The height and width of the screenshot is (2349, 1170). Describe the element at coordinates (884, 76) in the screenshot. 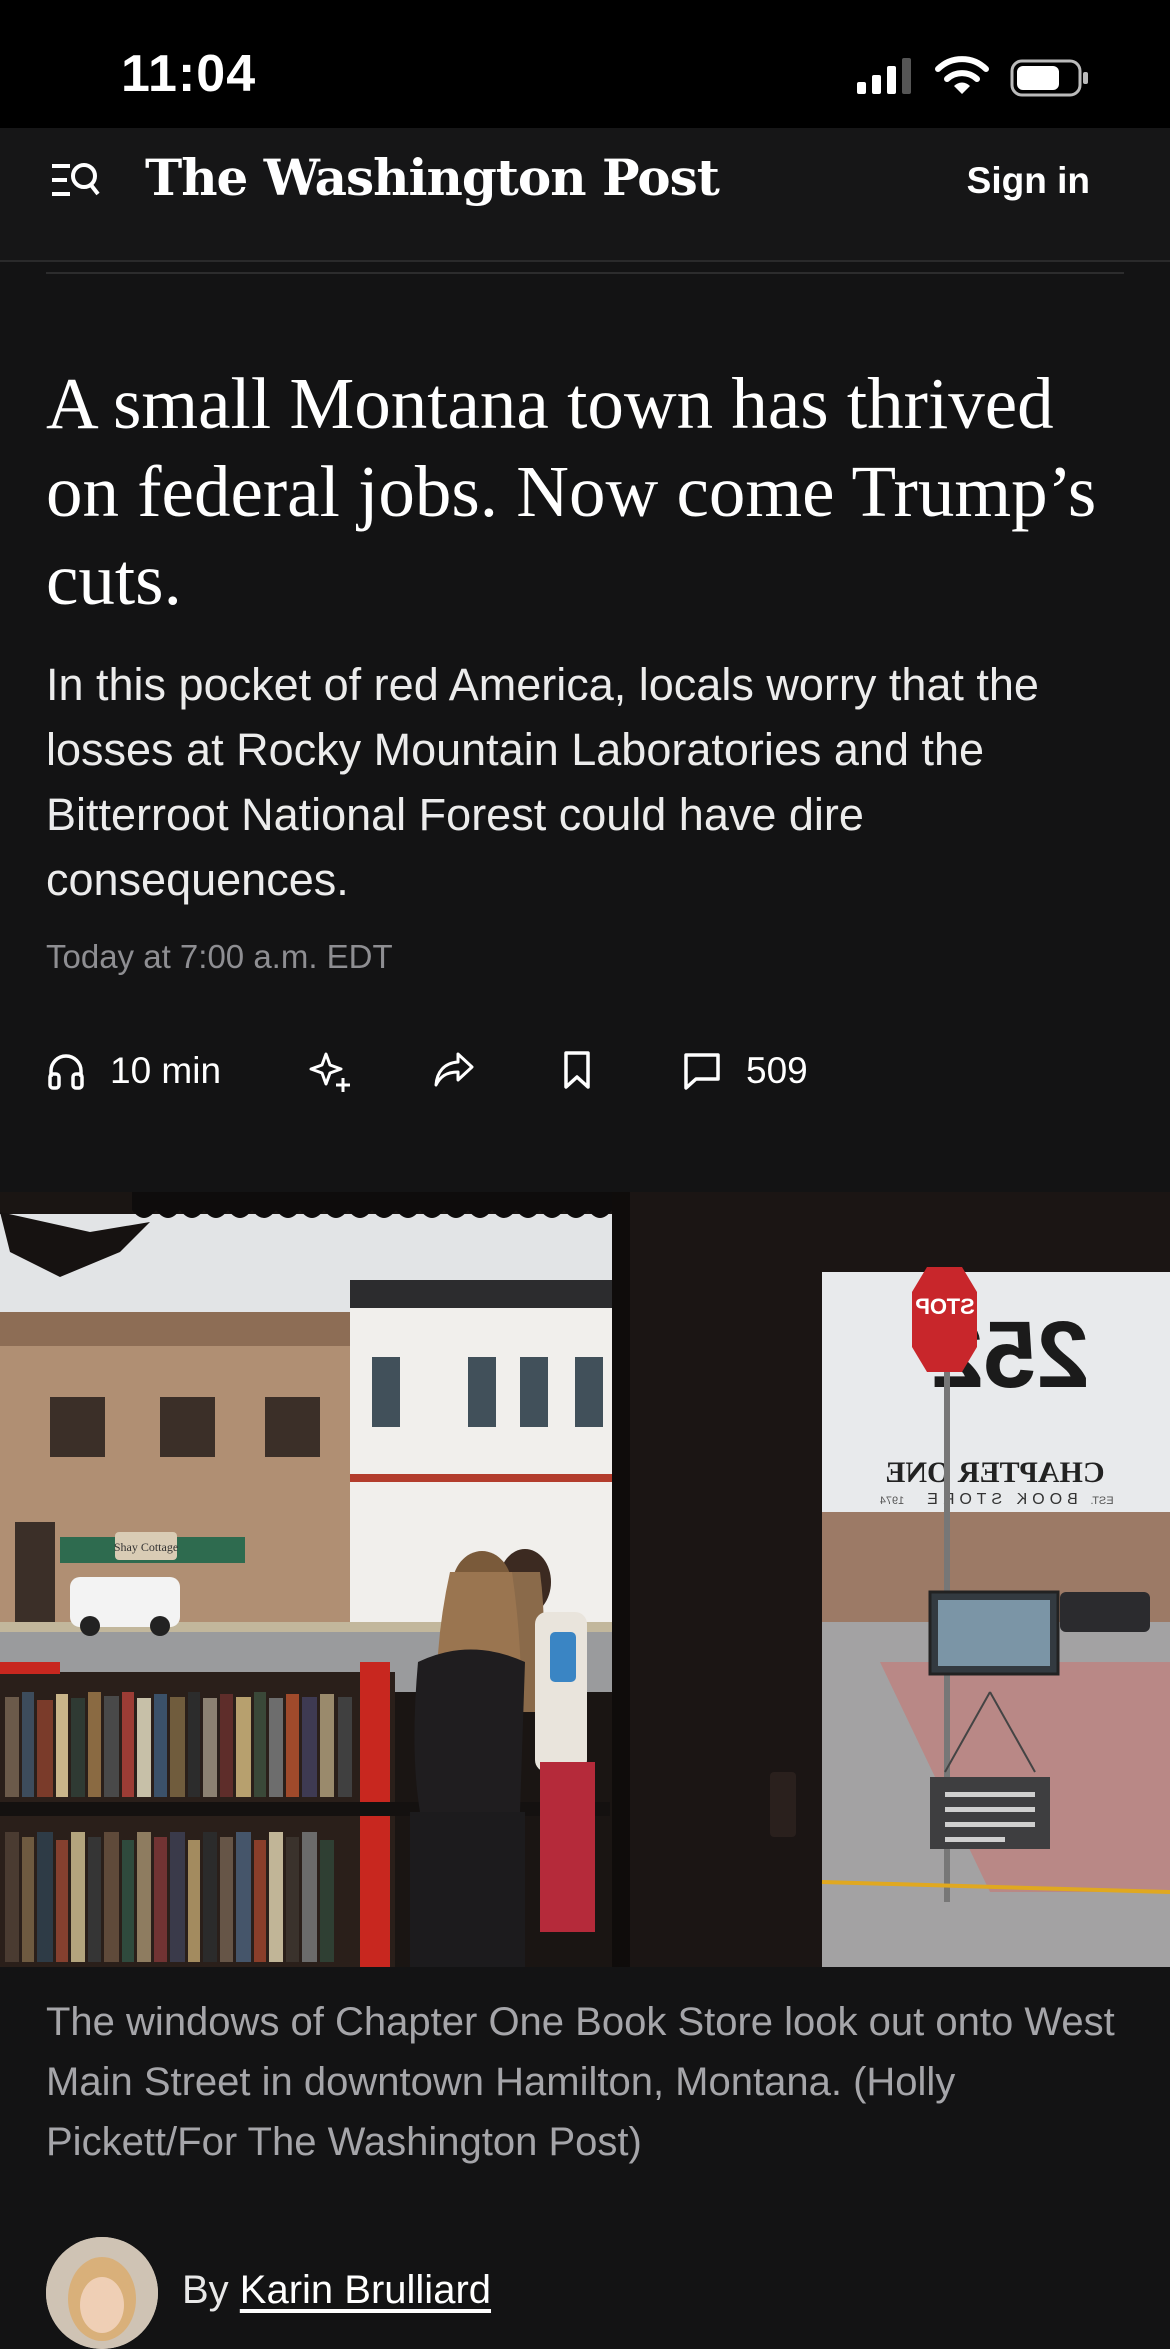

I see `cellular-signal-icon` at that location.